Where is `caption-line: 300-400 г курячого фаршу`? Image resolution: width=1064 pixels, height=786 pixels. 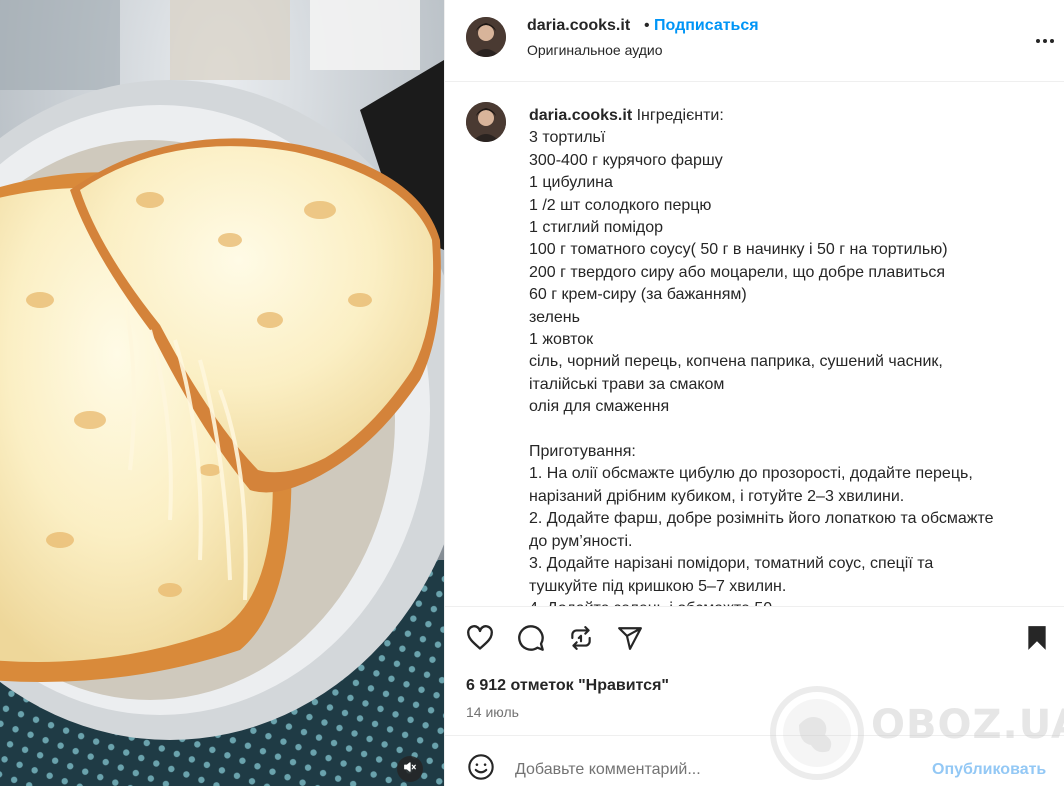
caption-line: 300-400 г курячого фаршу is located at coordinates (626, 160).